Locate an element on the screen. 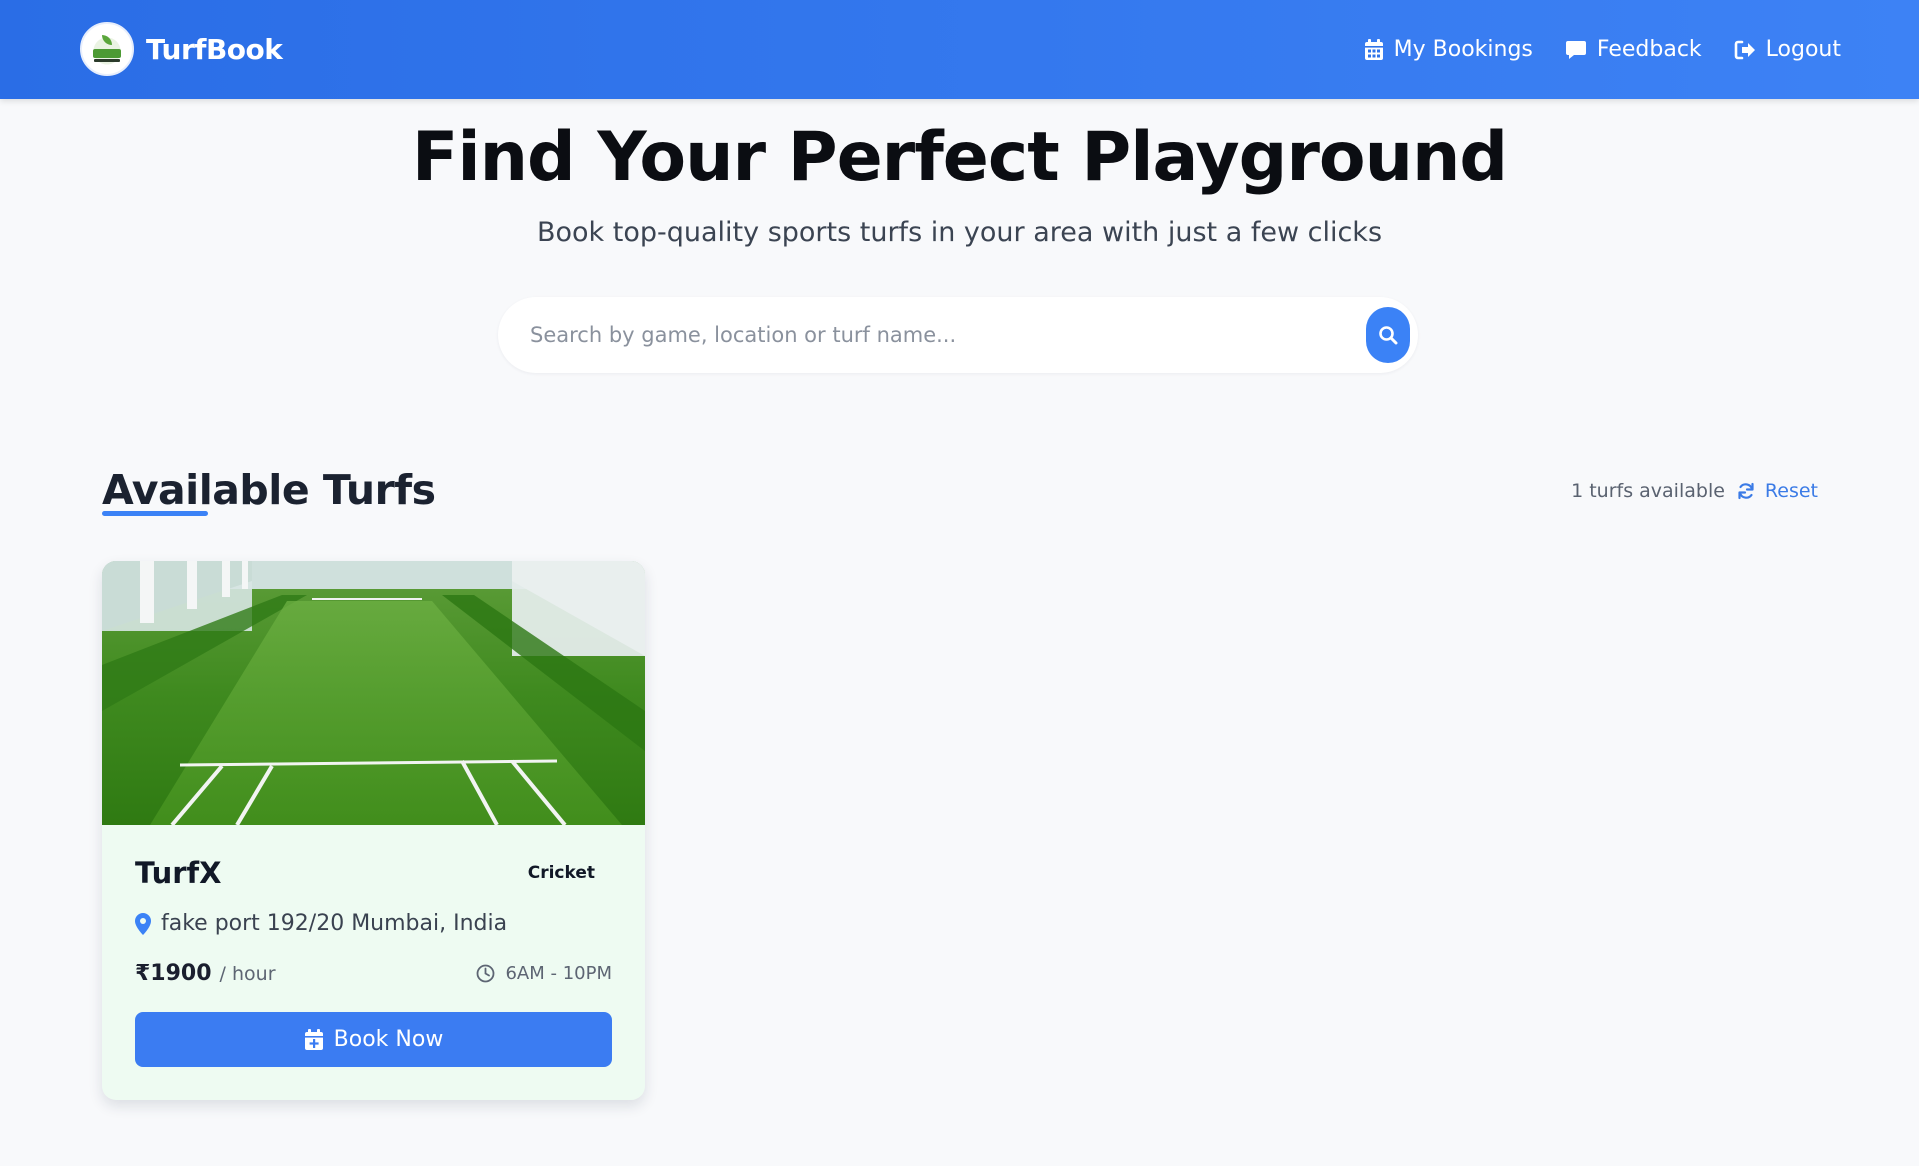 This screenshot has width=1919, height=1166. section-title: Available Turfs is located at coordinates (269, 490).